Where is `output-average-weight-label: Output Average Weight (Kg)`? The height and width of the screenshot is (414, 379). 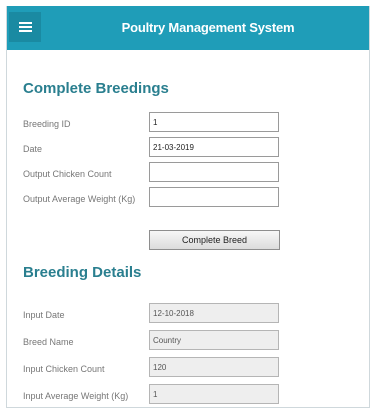 output-average-weight-label: Output Average Weight (Kg) is located at coordinates (79, 199).